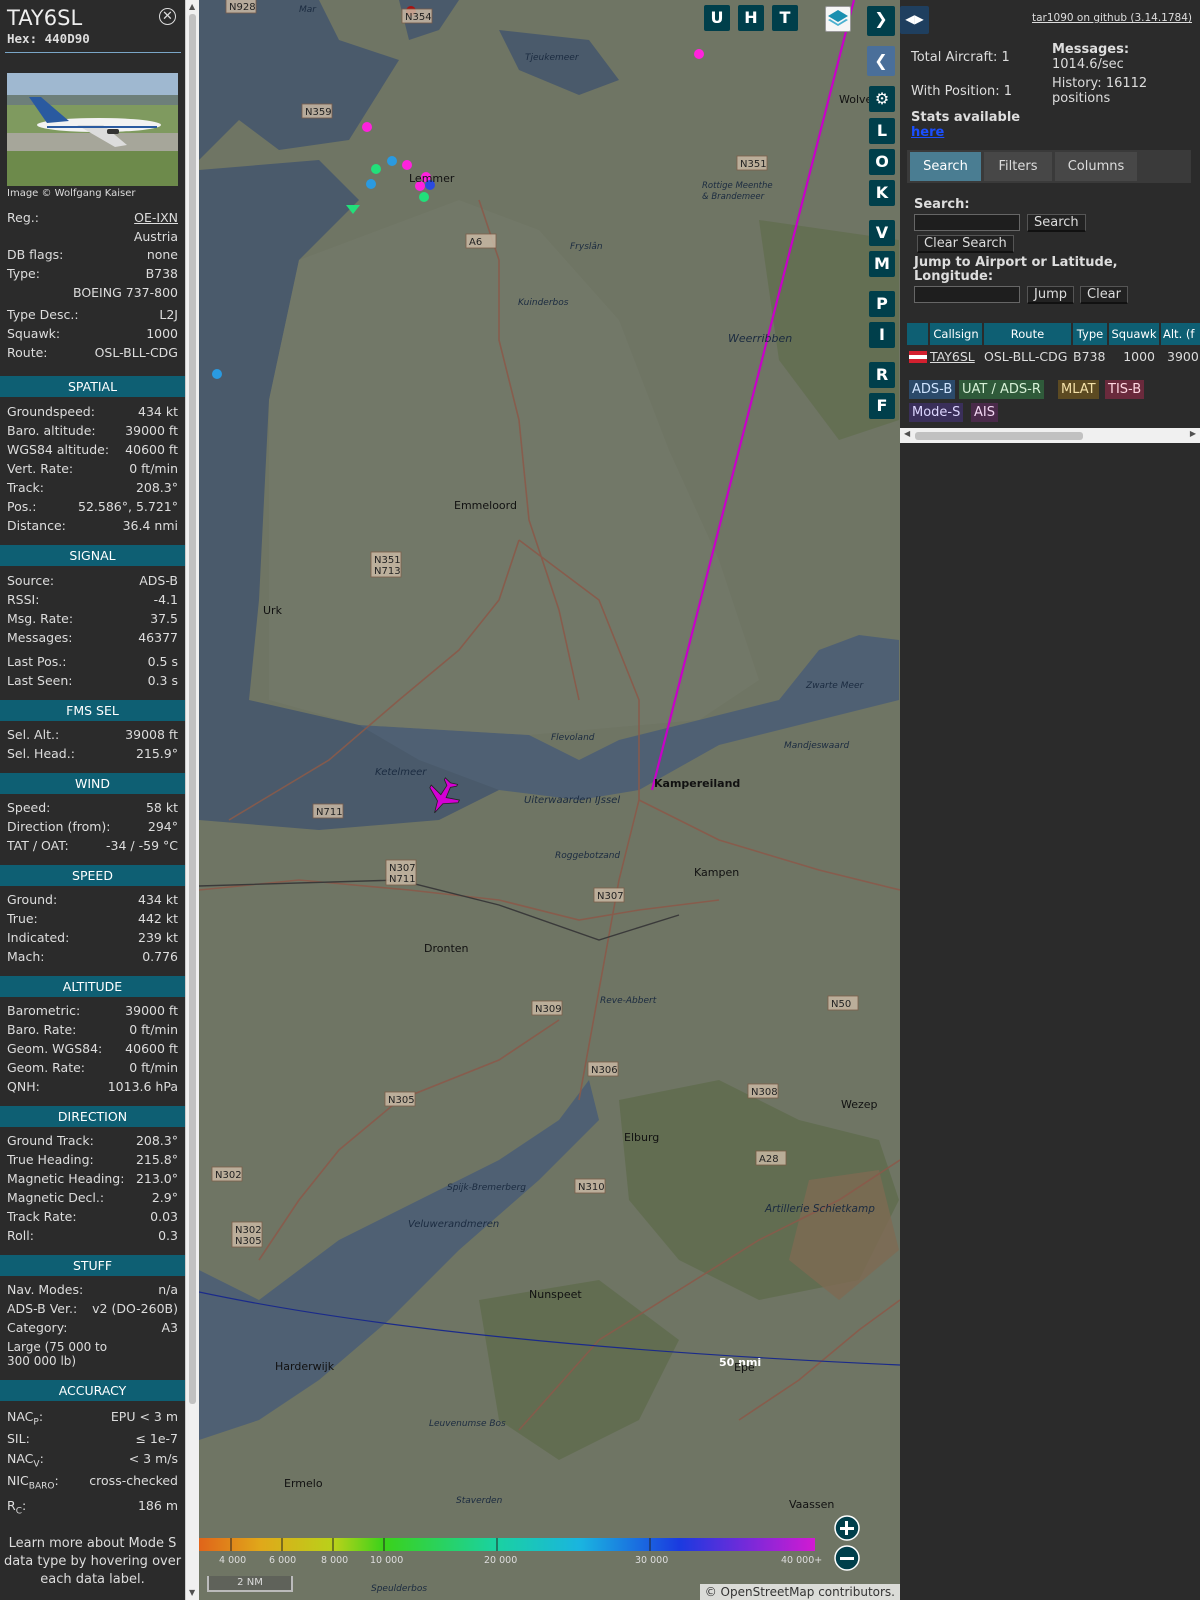 This screenshot has width=1200, height=1600. Describe the element at coordinates (92, 470) in the screenshot. I see `info-row-spatial: Vert. Rate: 0 ft/min` at that location.